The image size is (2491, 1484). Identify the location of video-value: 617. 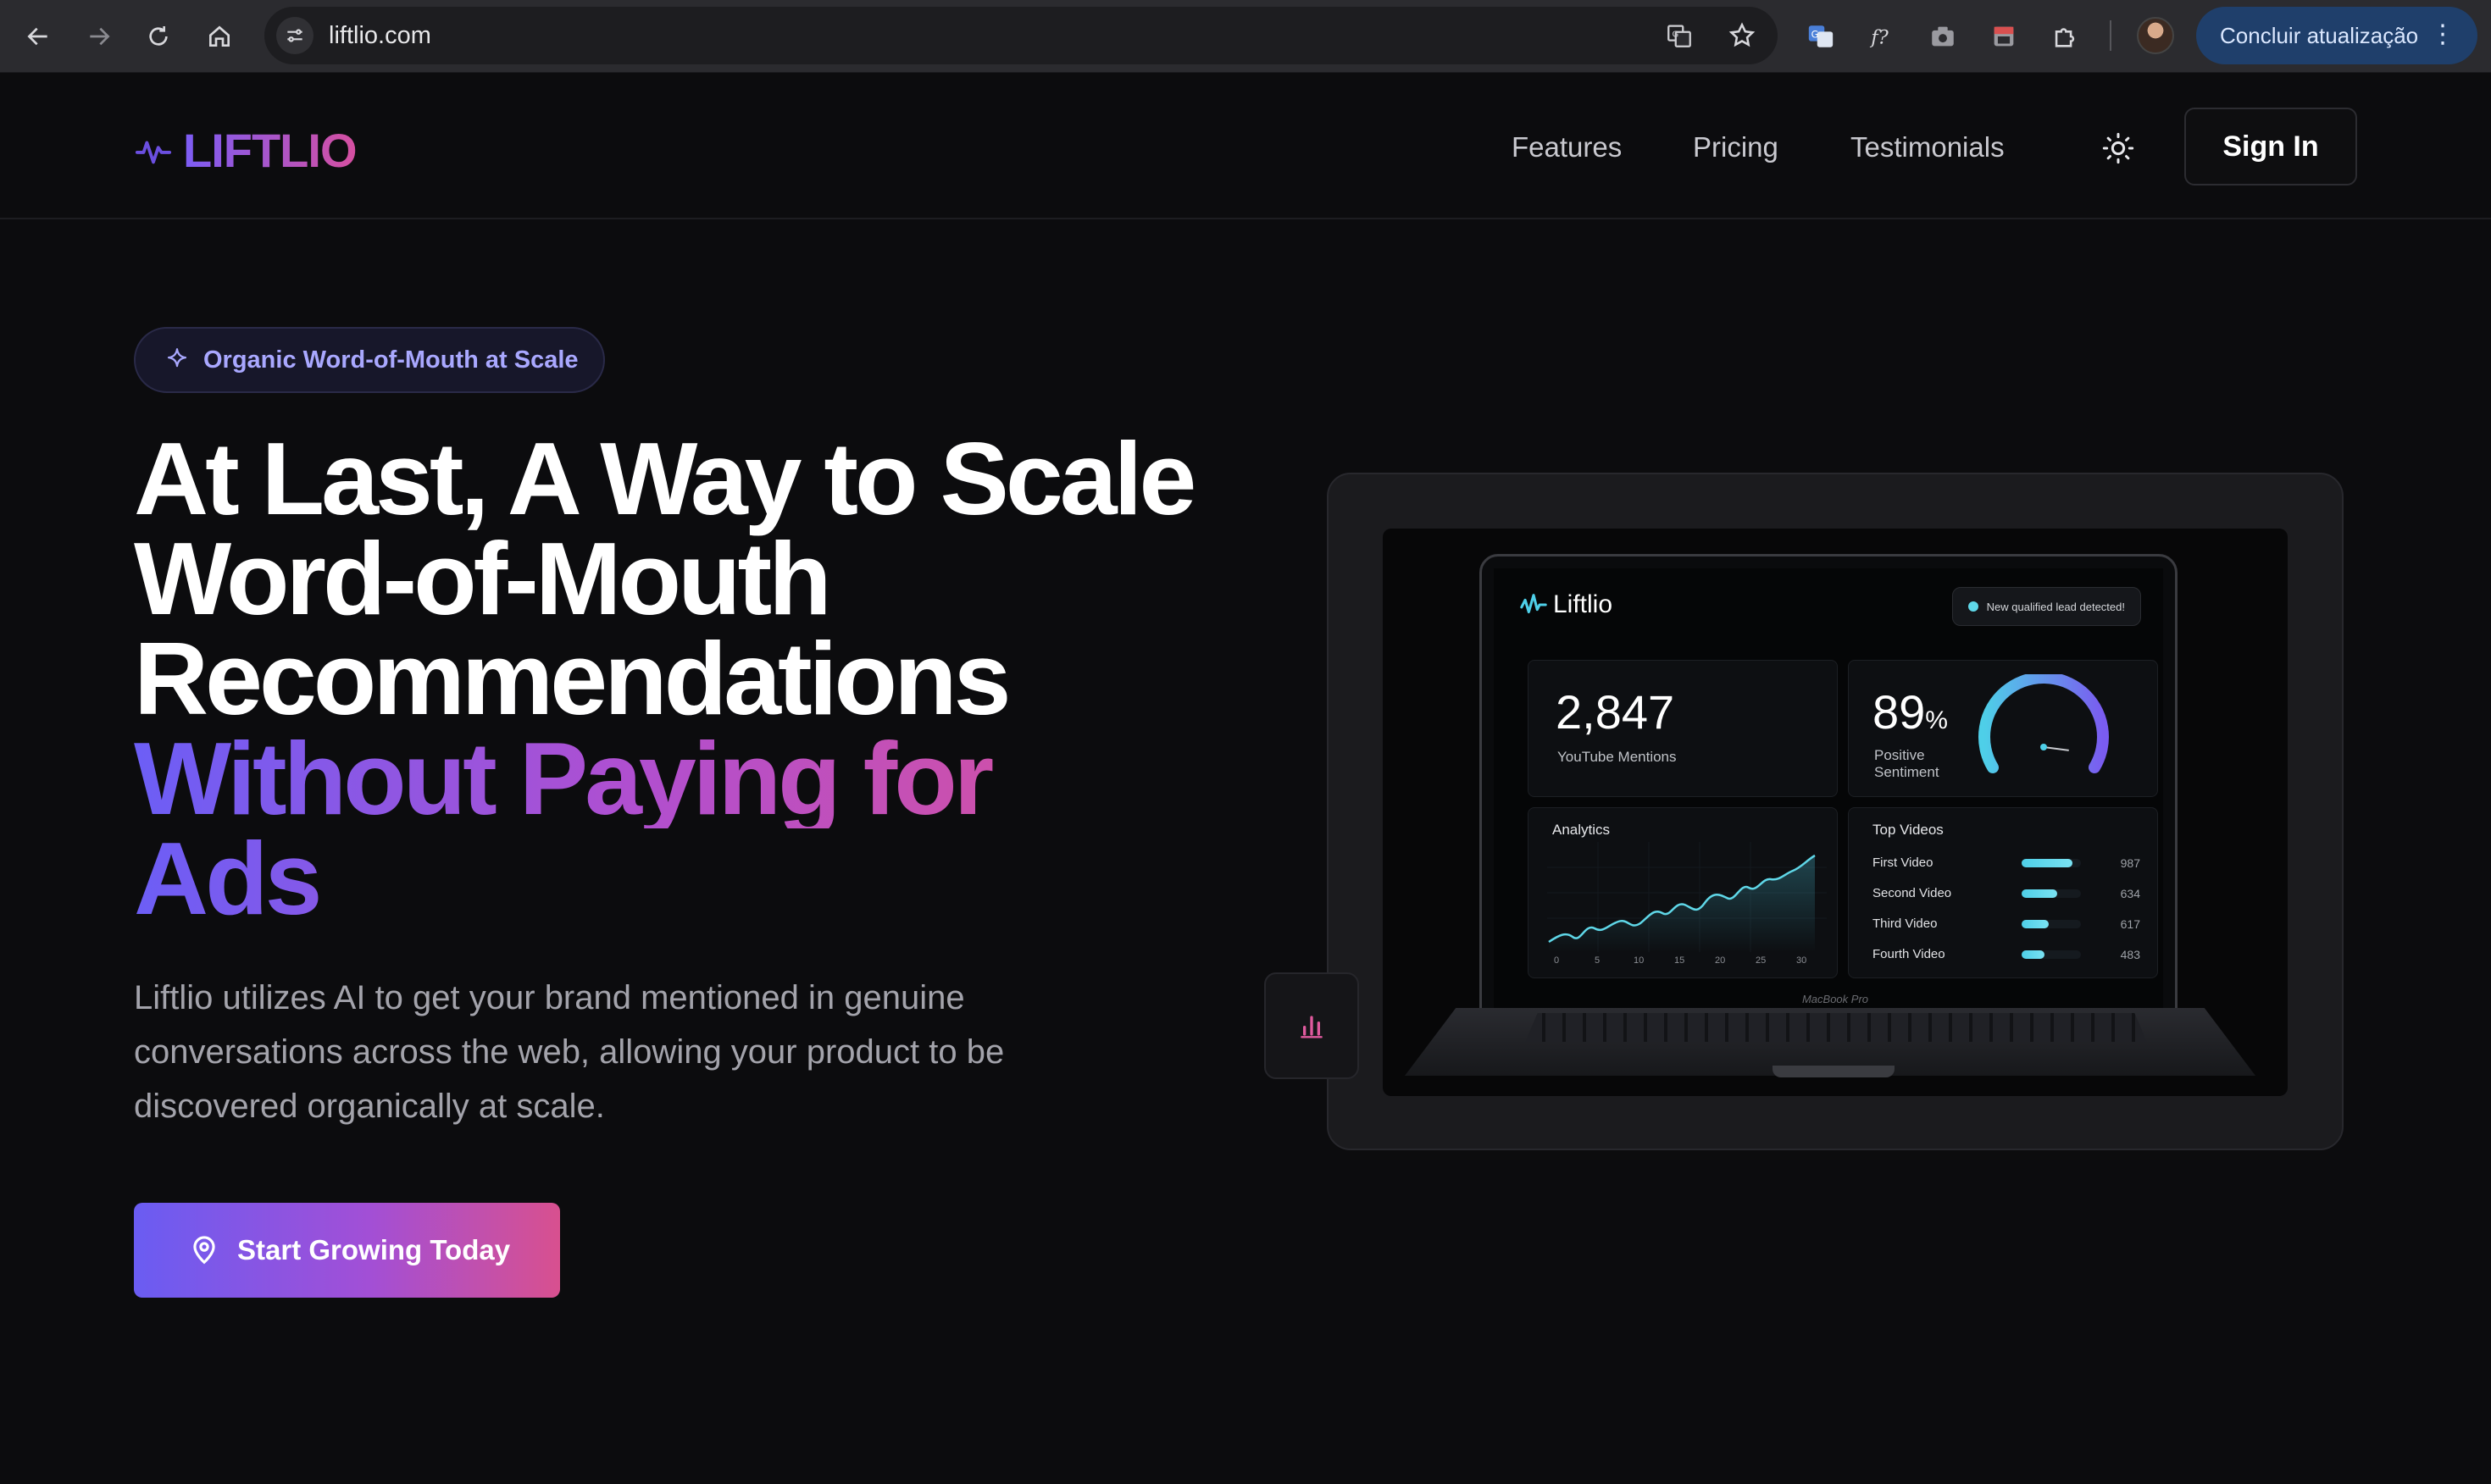
(2130, 923).